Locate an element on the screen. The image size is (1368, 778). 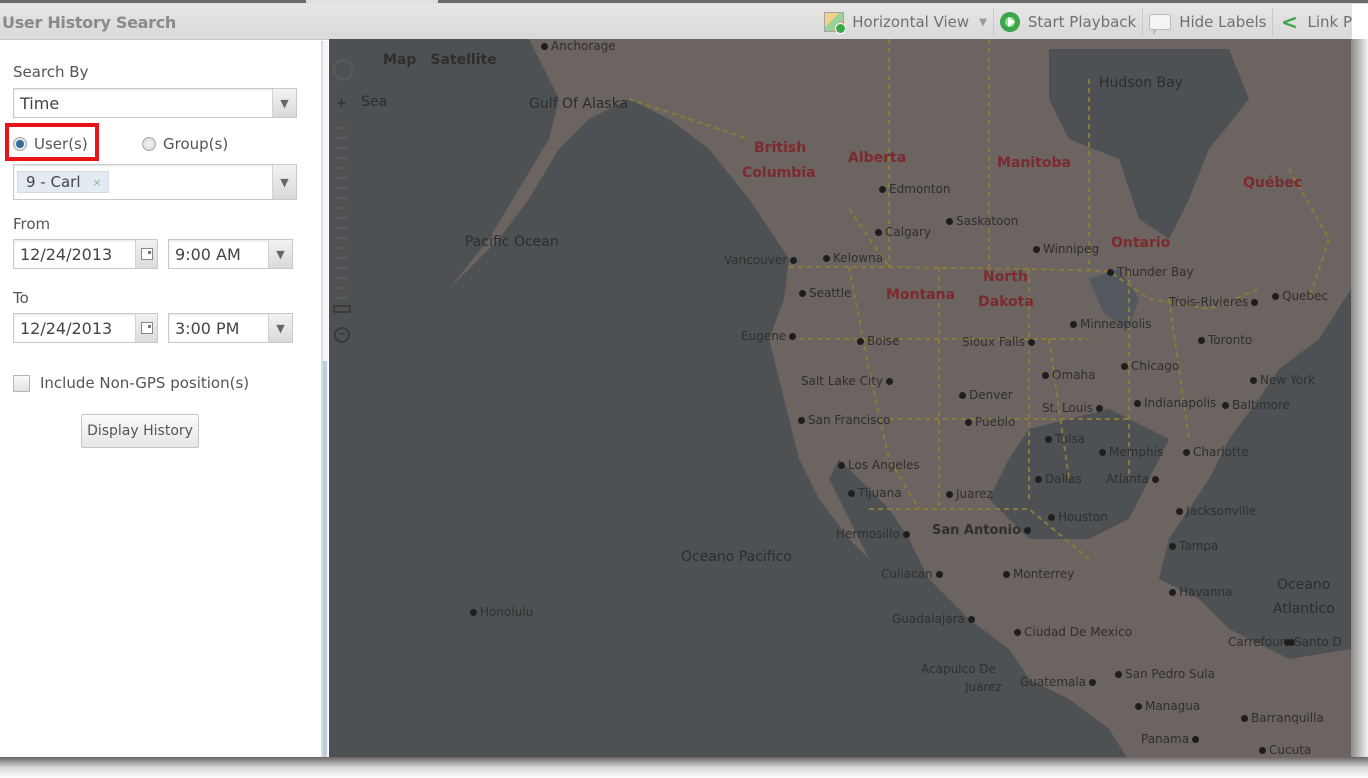
map-label-city: Tulsa is located at coordinates (1065, 439).